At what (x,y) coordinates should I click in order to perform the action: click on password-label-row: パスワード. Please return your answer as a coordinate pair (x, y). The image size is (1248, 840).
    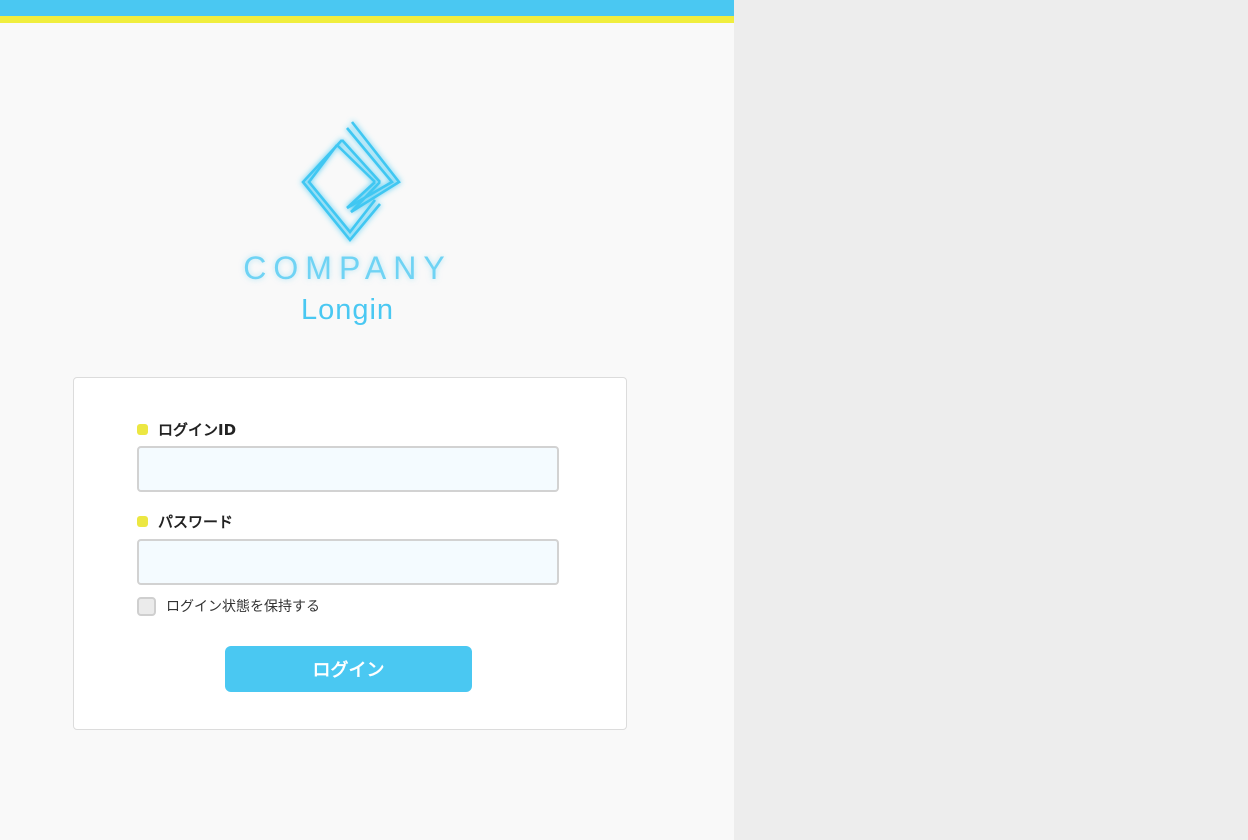
    Looking at the image, I should click on (185, 521).